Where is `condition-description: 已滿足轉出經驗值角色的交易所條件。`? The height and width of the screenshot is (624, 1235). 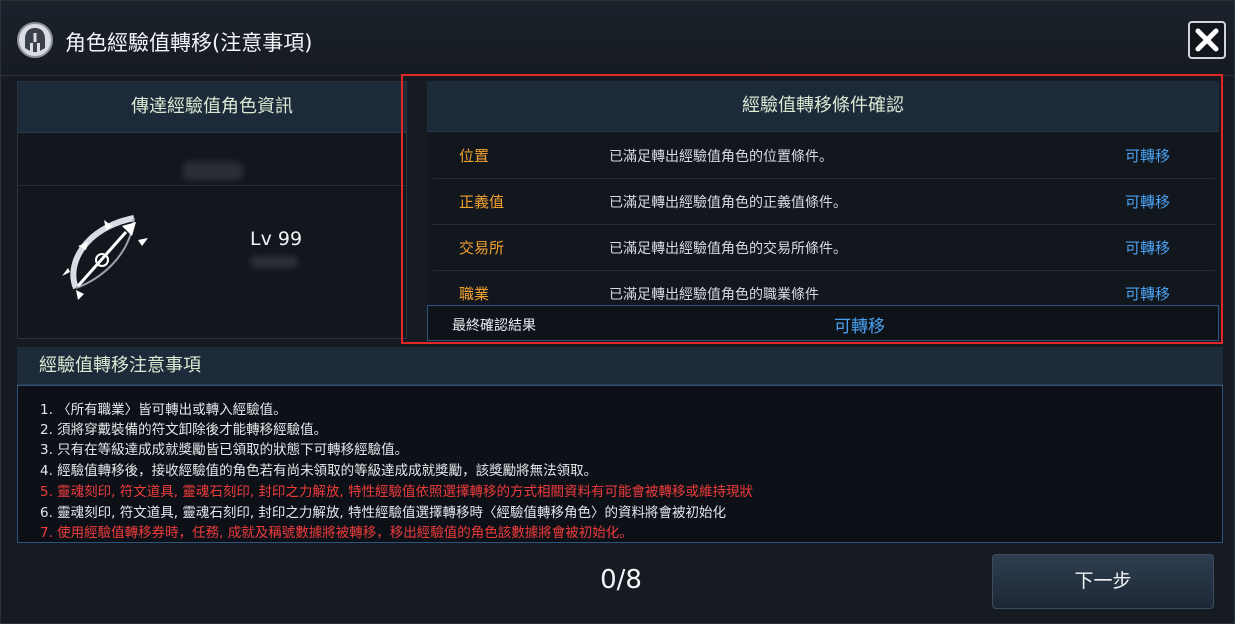 condition-description: 已滿足轉出經驗值角色的交易所條件。 is located at coordinates (728, 249).